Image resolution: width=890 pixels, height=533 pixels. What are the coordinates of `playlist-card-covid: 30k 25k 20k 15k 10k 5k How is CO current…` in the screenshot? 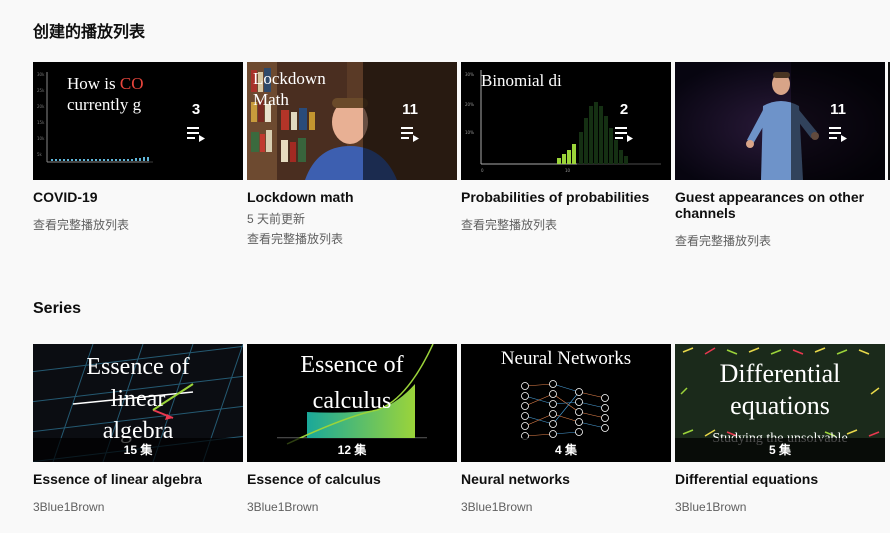 It's located at (138, 147).